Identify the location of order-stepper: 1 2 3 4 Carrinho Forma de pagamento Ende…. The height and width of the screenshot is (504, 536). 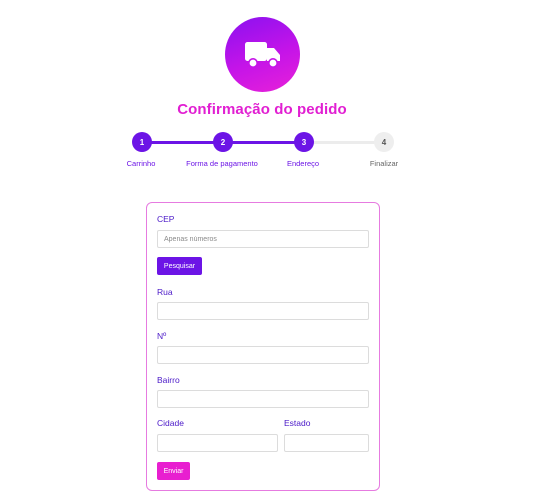
(268, 152).